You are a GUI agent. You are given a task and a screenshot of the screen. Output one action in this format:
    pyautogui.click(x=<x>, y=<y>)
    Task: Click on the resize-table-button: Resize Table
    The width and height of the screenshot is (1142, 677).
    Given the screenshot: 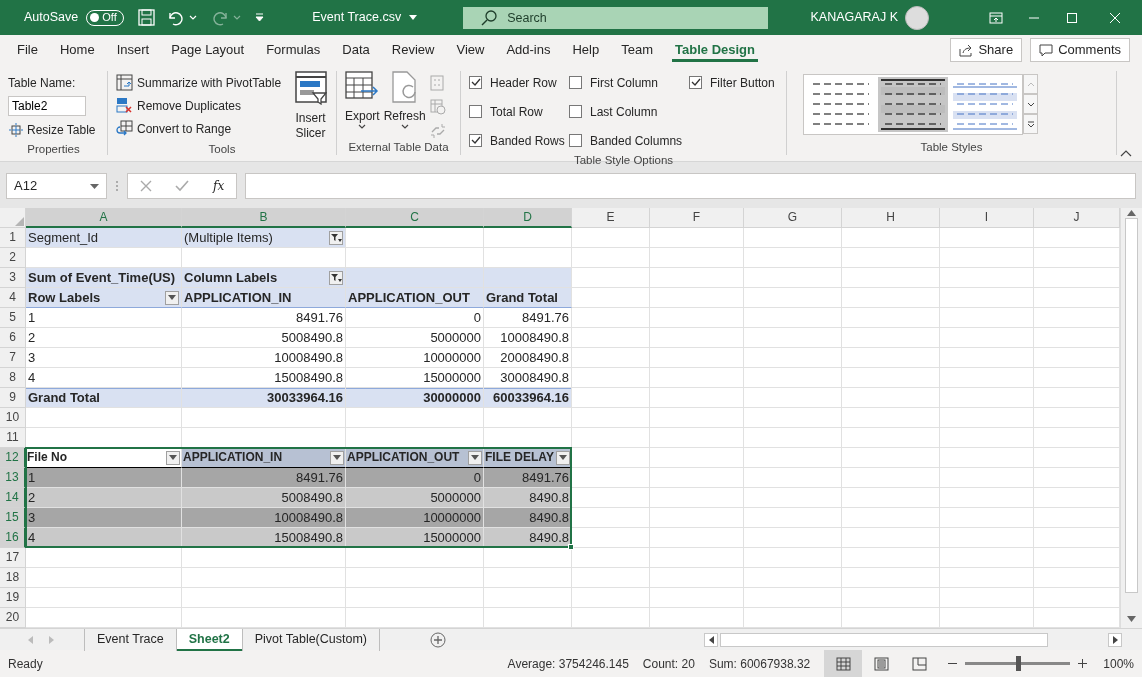 What is the action you would take?
    pyautogui.click(x=53, y=129)
    